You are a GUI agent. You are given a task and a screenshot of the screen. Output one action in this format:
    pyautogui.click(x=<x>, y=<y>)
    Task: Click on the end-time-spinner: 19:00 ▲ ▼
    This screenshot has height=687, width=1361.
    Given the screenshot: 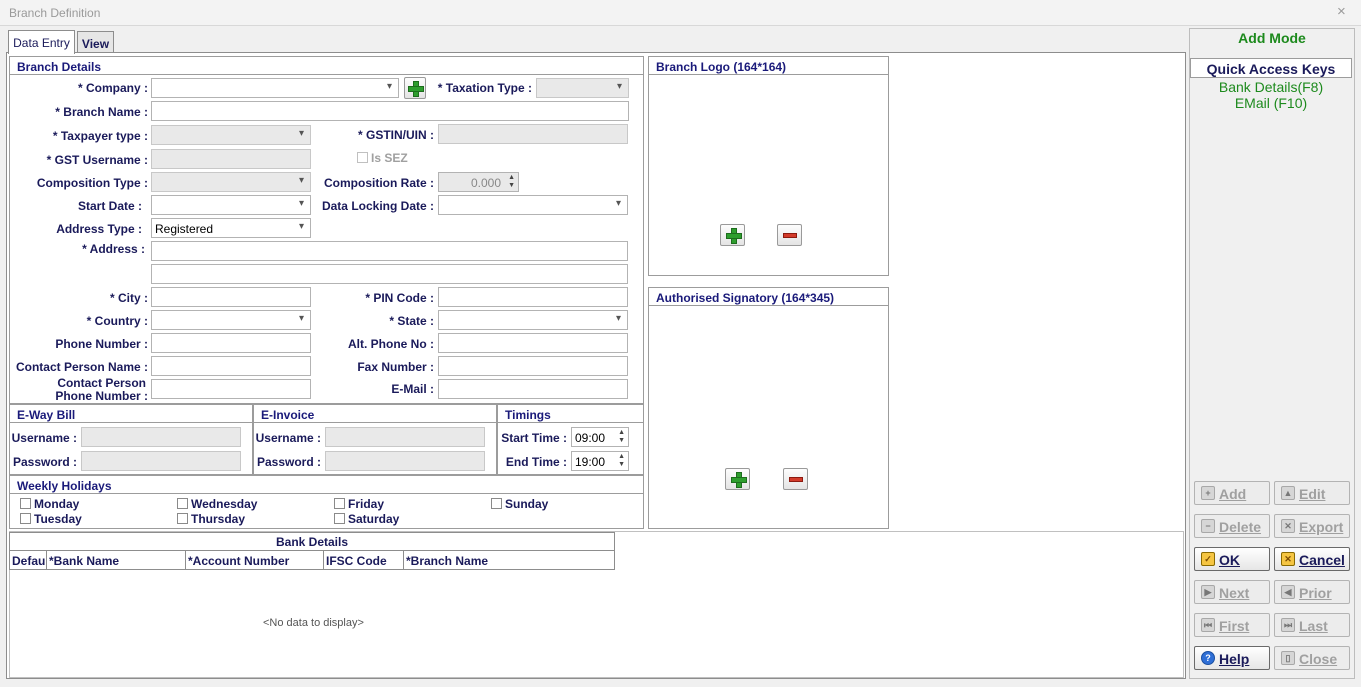 What is the action you would take?
    pyautogui.click(x=600, y=461)
    